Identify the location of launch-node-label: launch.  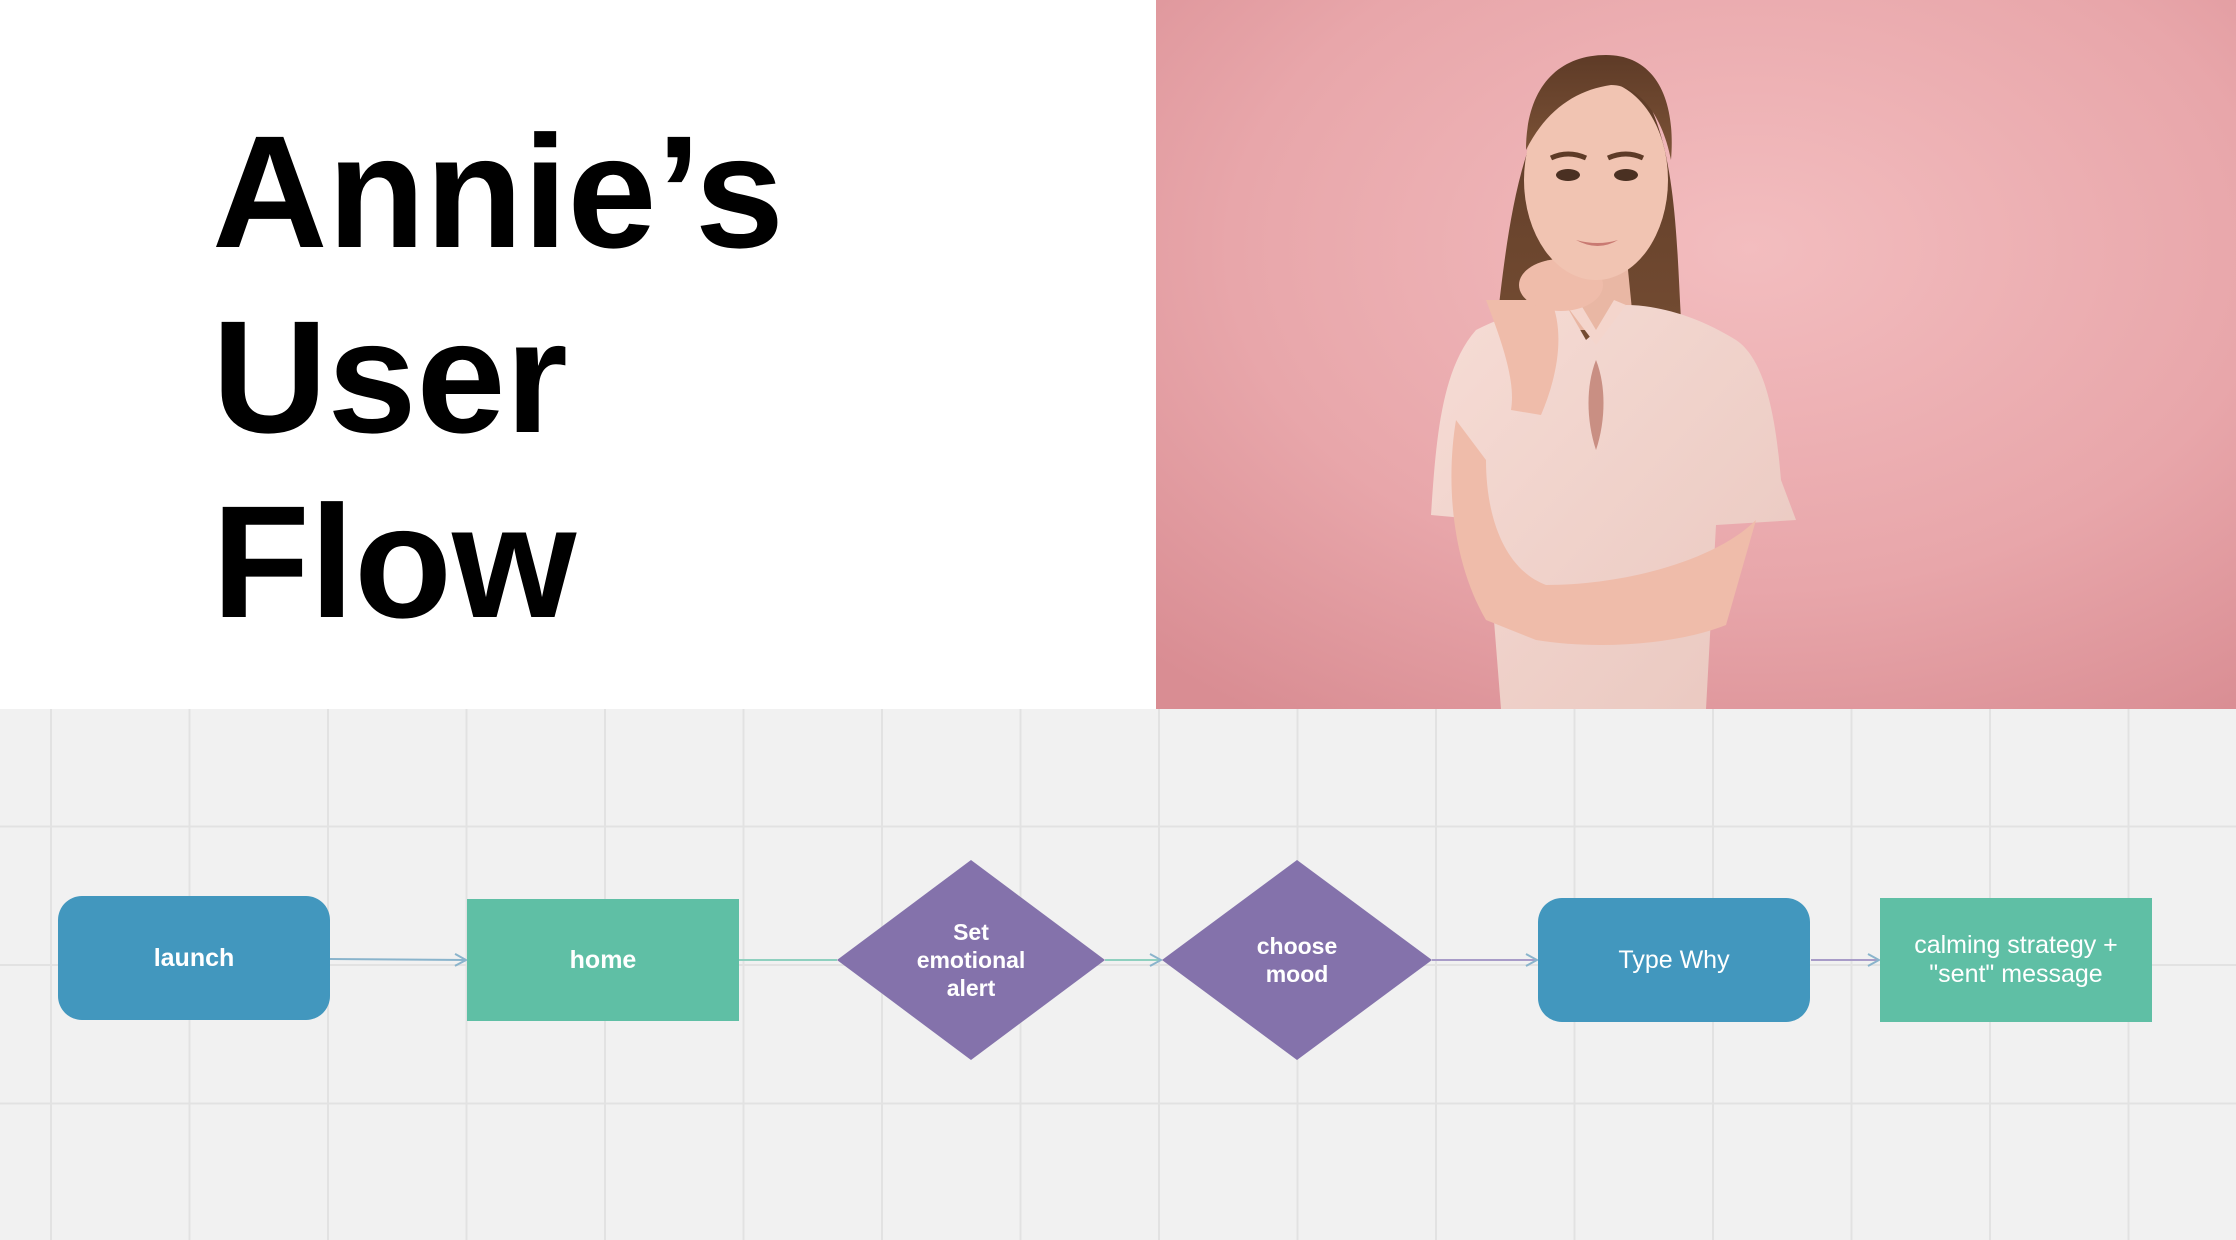
(194, 957).